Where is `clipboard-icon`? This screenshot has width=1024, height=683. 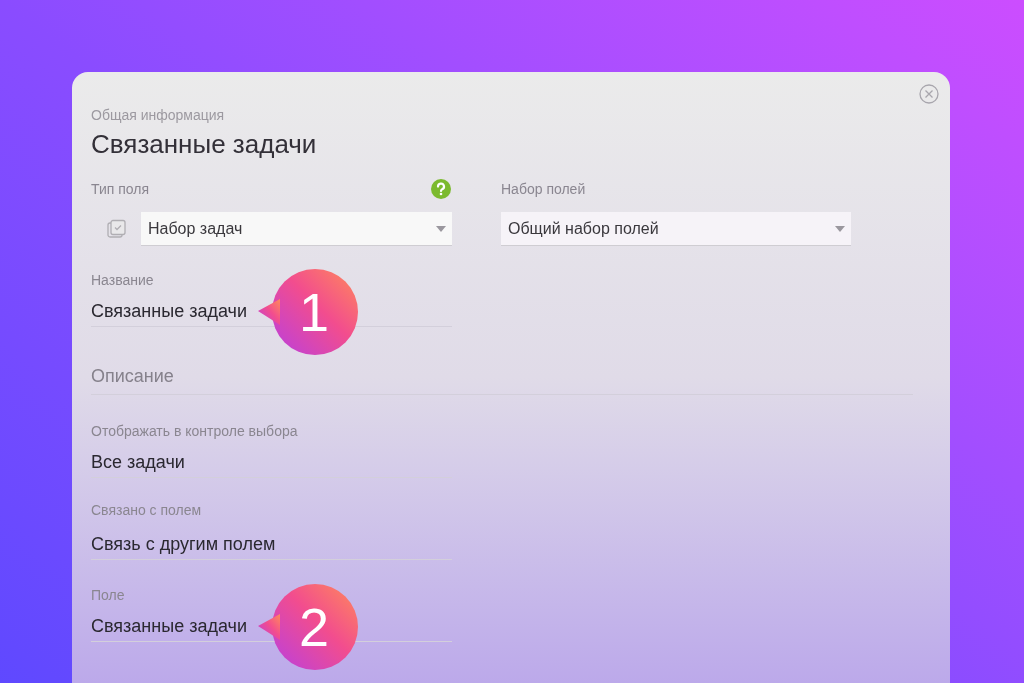
clipboard-icon is located at coordinates (117, 229).